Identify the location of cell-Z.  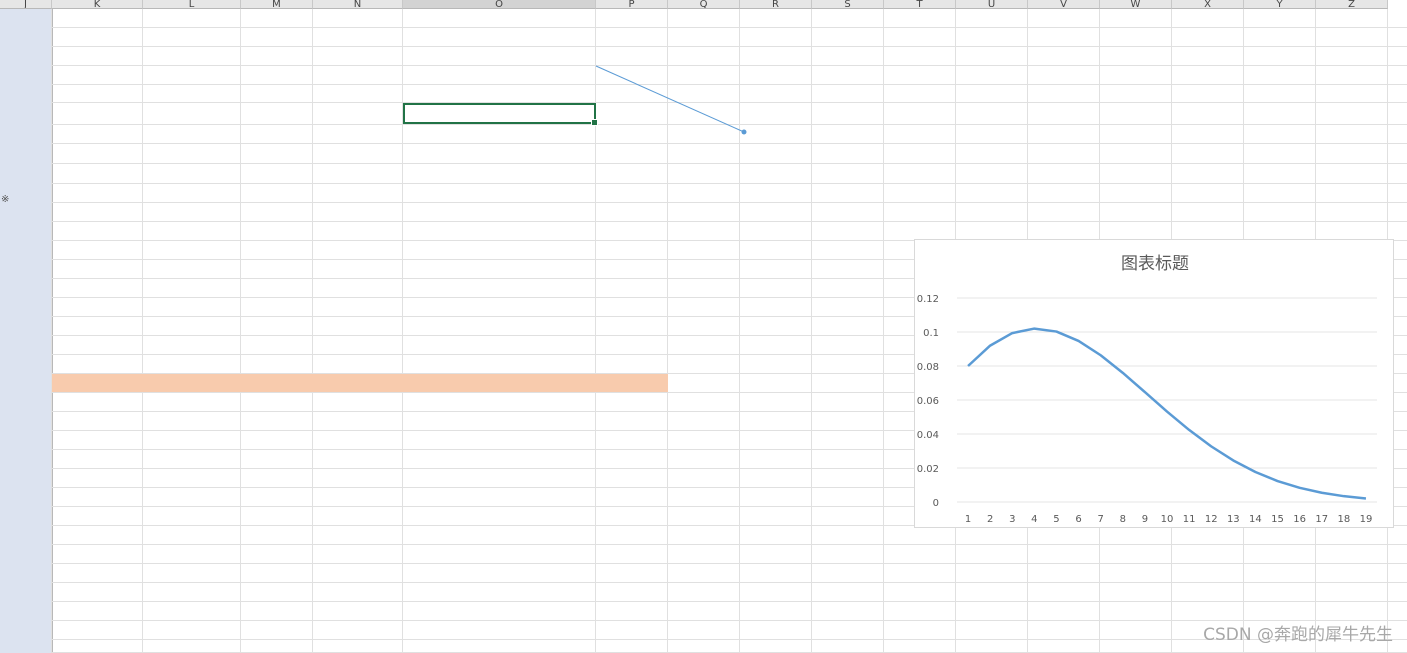
(1319, 56).